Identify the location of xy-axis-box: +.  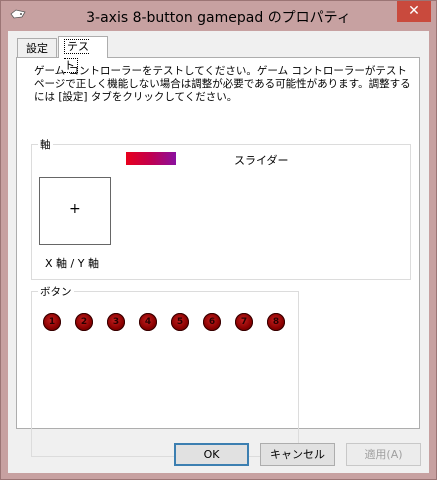
(75, 211).